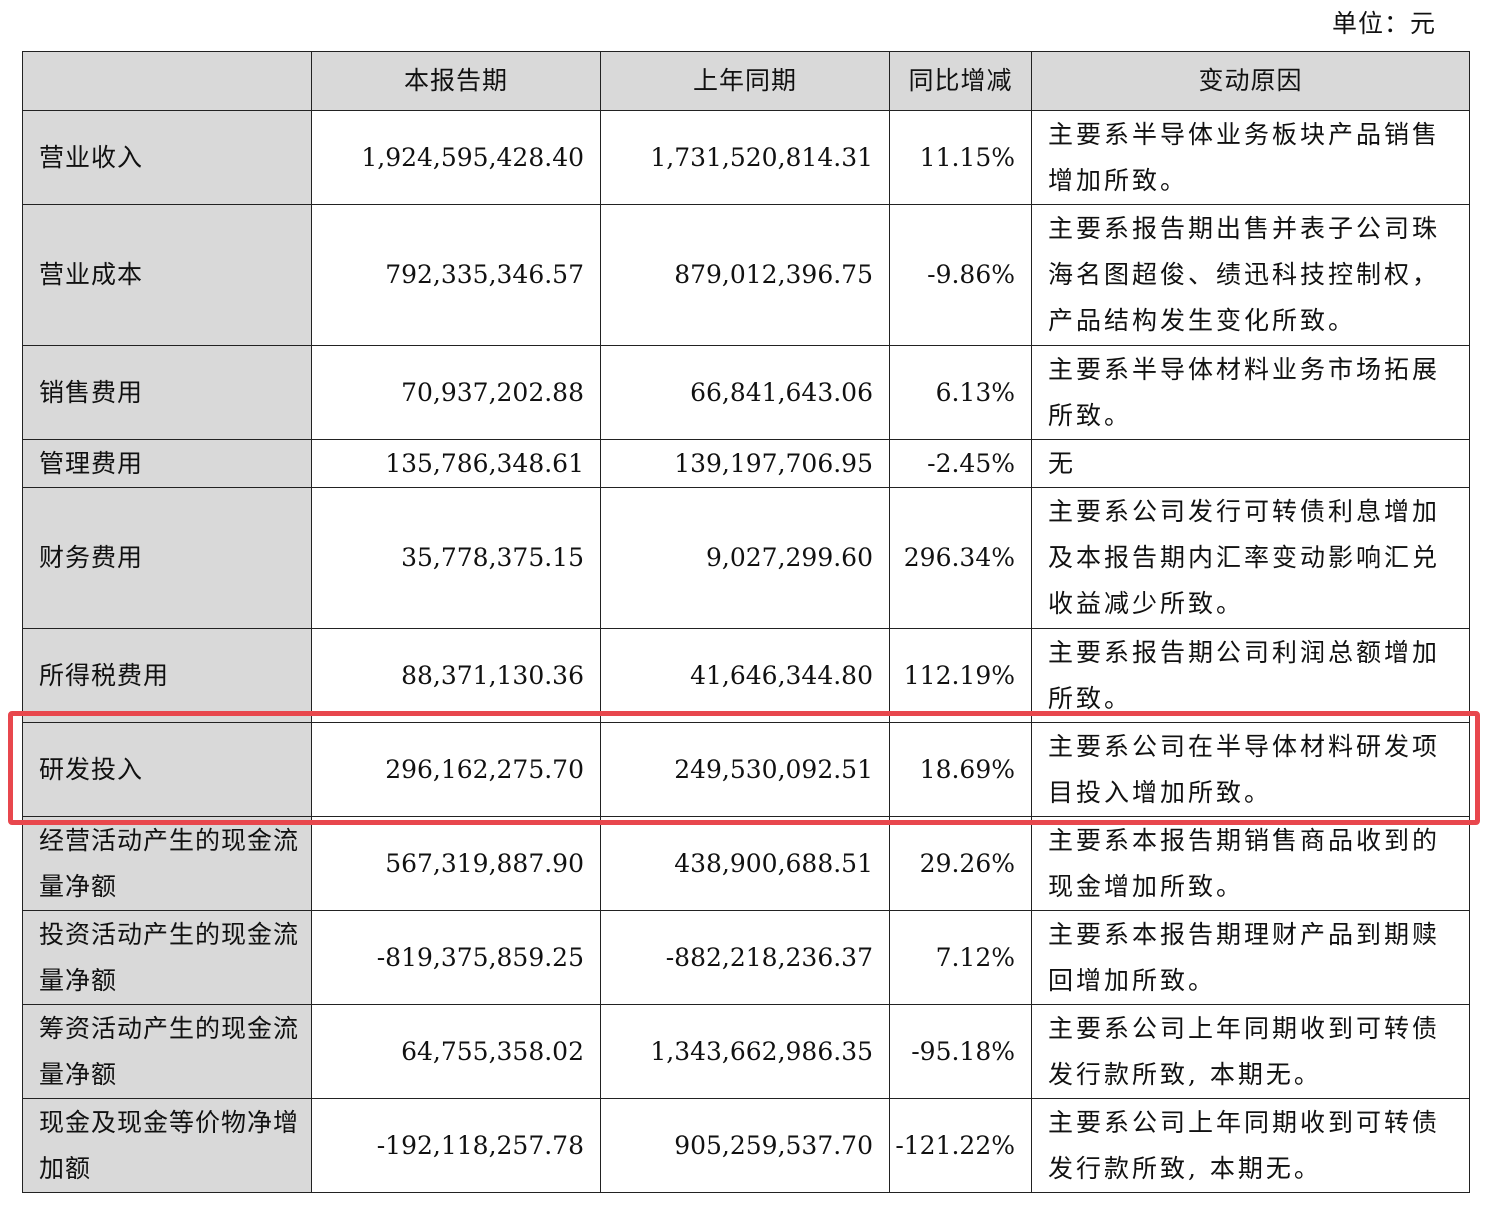  What do you see at coordinates (456, 558) in the screenshot?
I see `row-current: 35,778,375.15` at bounding box center [456, 558].